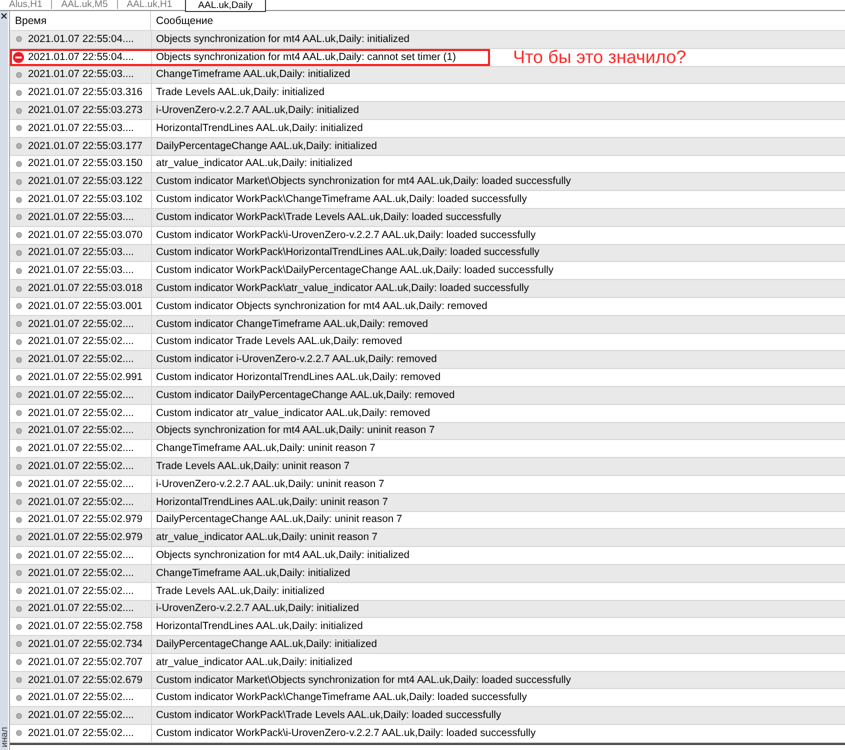 Image resolution: width=845 pixels, height=750 pixels. Describe the element at coordinates (84, 5) in the screenshot. I see `tab: AAL.uk,M5` at that location.